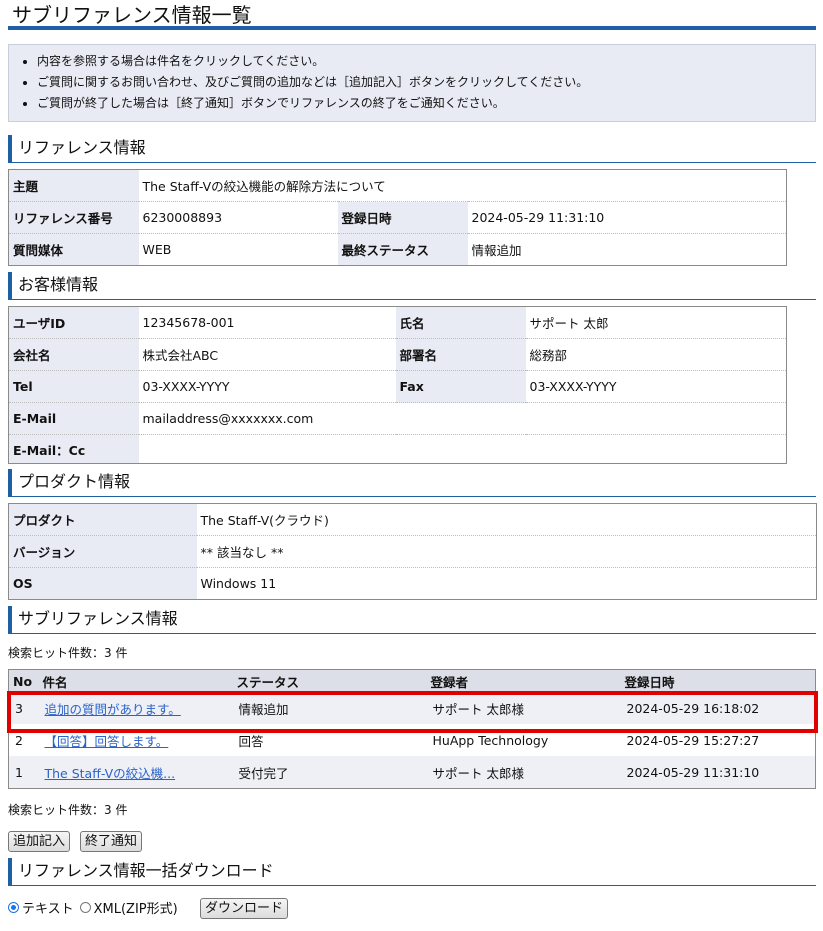 The height and width of the screenshot is (931, 823). Describe the element at coordinates (102, 583) in the screenshot. I see `os-label: OS` at that location.